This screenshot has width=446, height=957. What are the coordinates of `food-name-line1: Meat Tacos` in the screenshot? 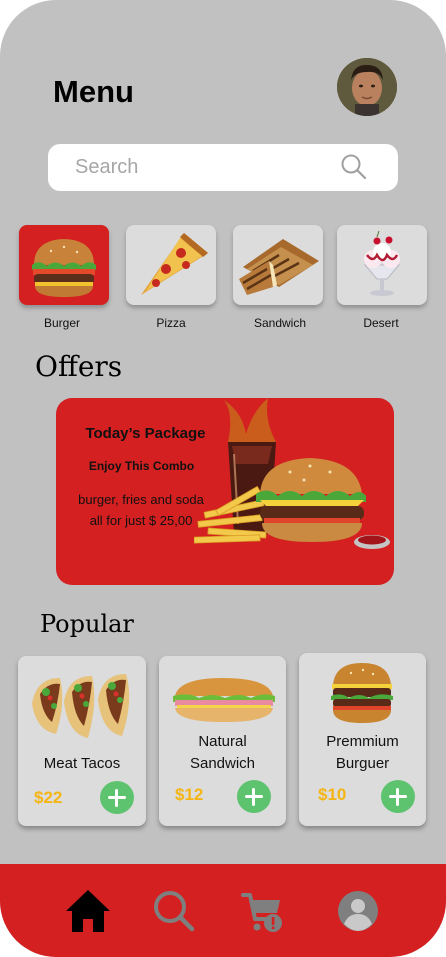 It's located at (82, 763).